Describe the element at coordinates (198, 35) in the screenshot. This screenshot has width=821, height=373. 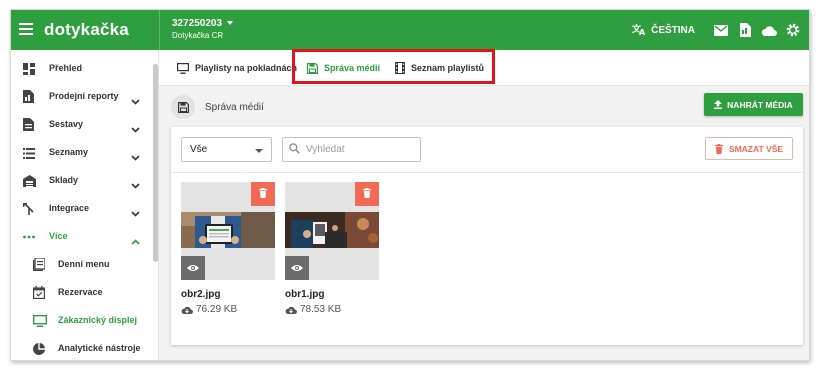
I see `account-name: Dotykačka CR` at that location.